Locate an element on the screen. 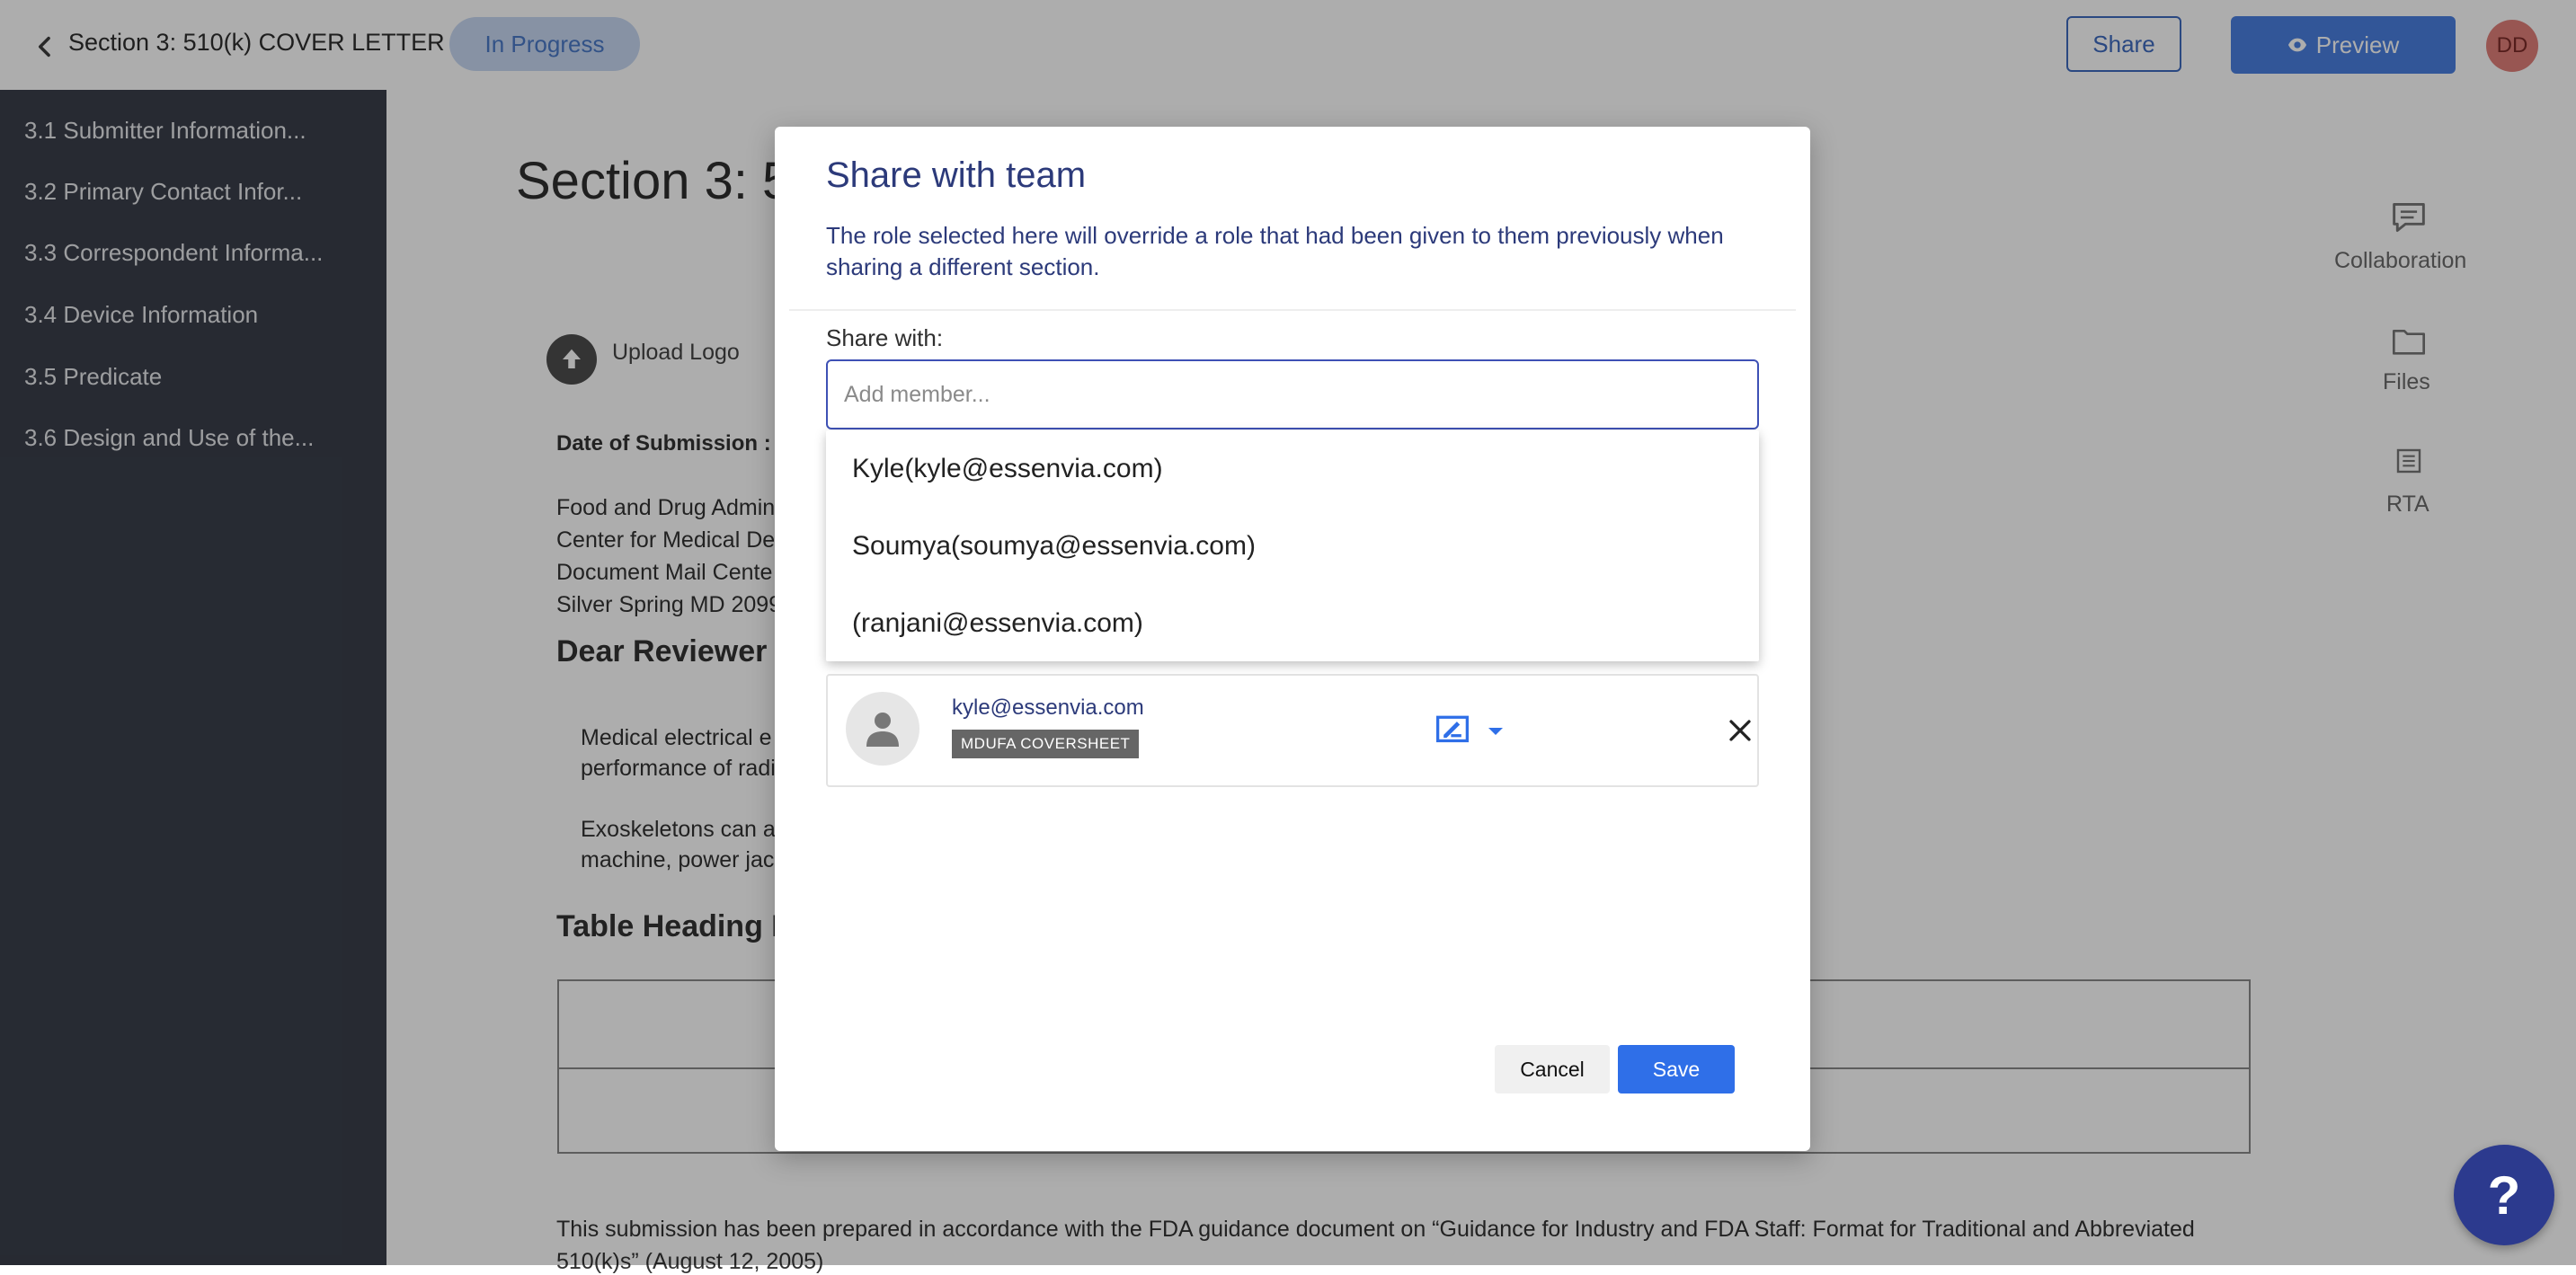 This screenshot has height=1275, width=2576. member-email: kyle@essenvia.com is located at coordinates (1048, 707).